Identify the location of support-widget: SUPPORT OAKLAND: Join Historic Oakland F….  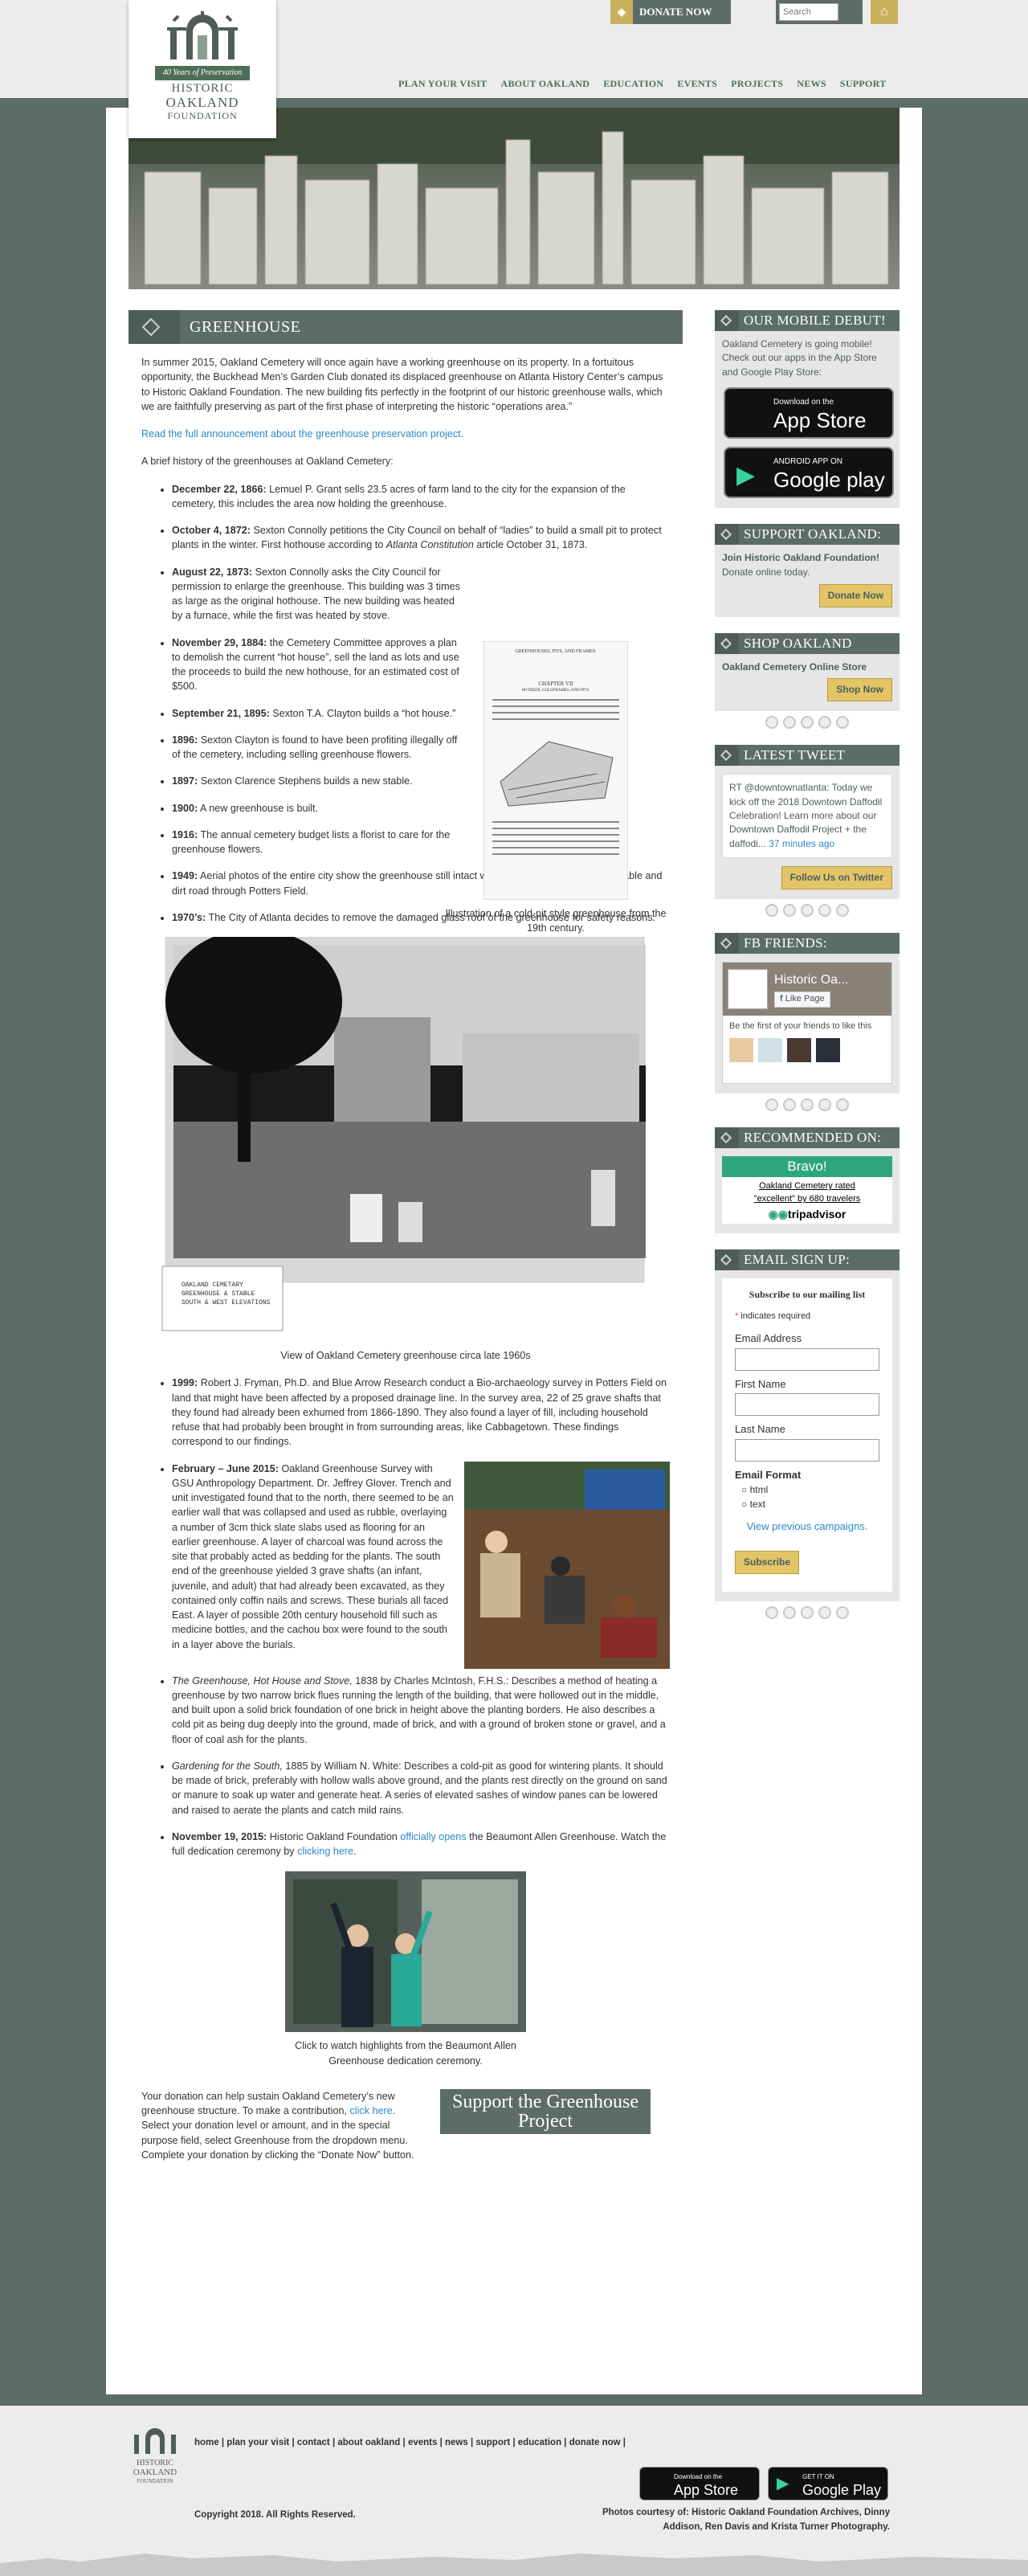
(807, 571).